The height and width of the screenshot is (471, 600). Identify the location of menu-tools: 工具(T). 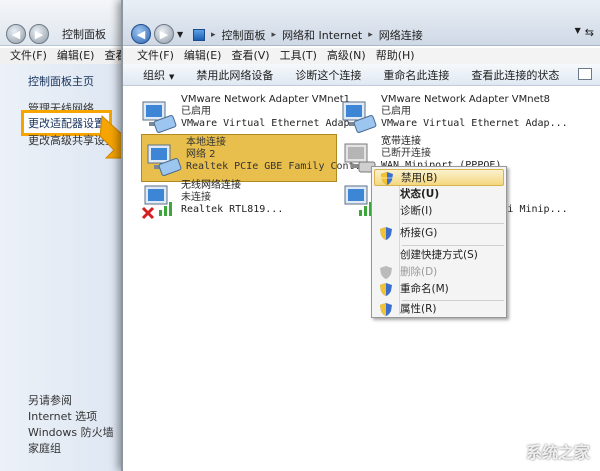
(298, 56).